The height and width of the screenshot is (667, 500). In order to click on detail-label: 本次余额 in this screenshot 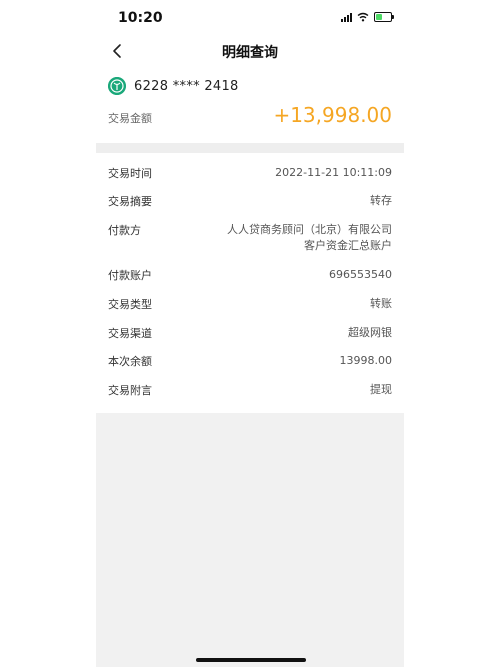, I will do `click(130, 361)`.